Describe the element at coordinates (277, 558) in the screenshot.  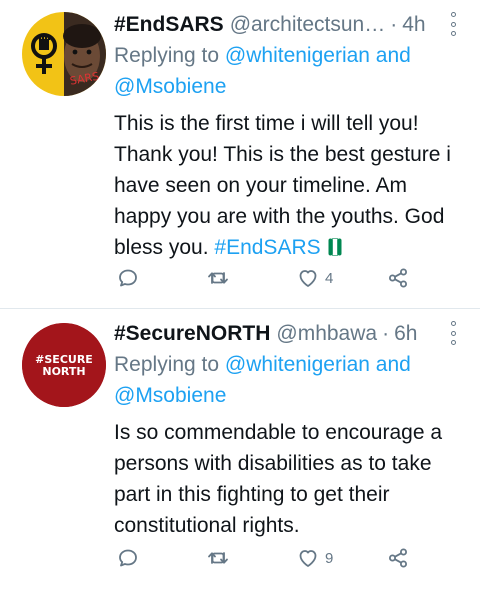
I see `tweet-actions: 9` at that location.